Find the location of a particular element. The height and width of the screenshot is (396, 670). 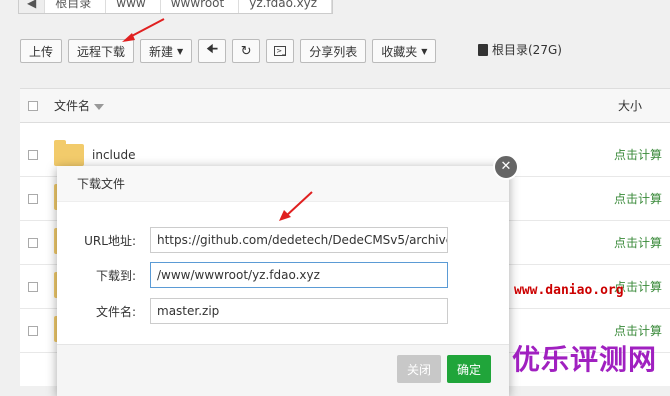

select-all-checkbox is located at coordinates (33, 105).